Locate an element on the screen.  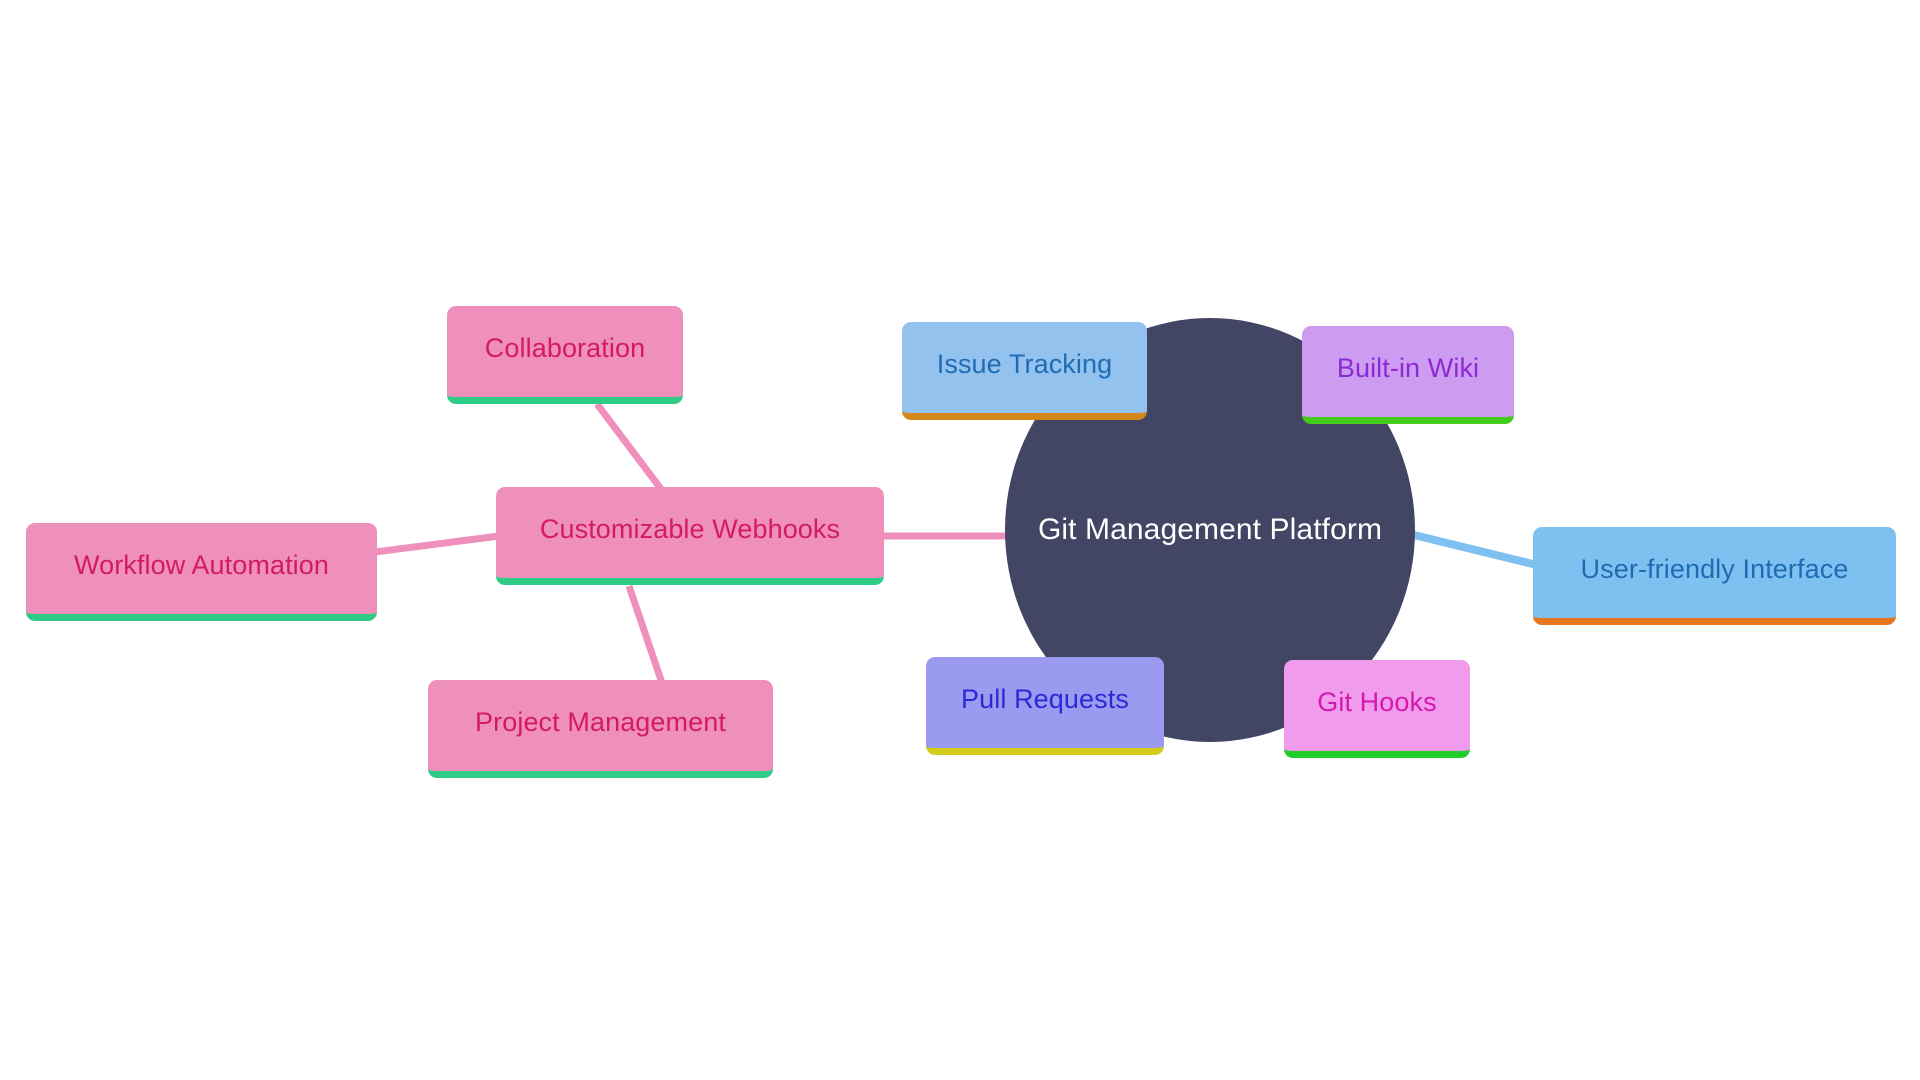
node-project-management: Project Management is located at coordinates (600, 729).